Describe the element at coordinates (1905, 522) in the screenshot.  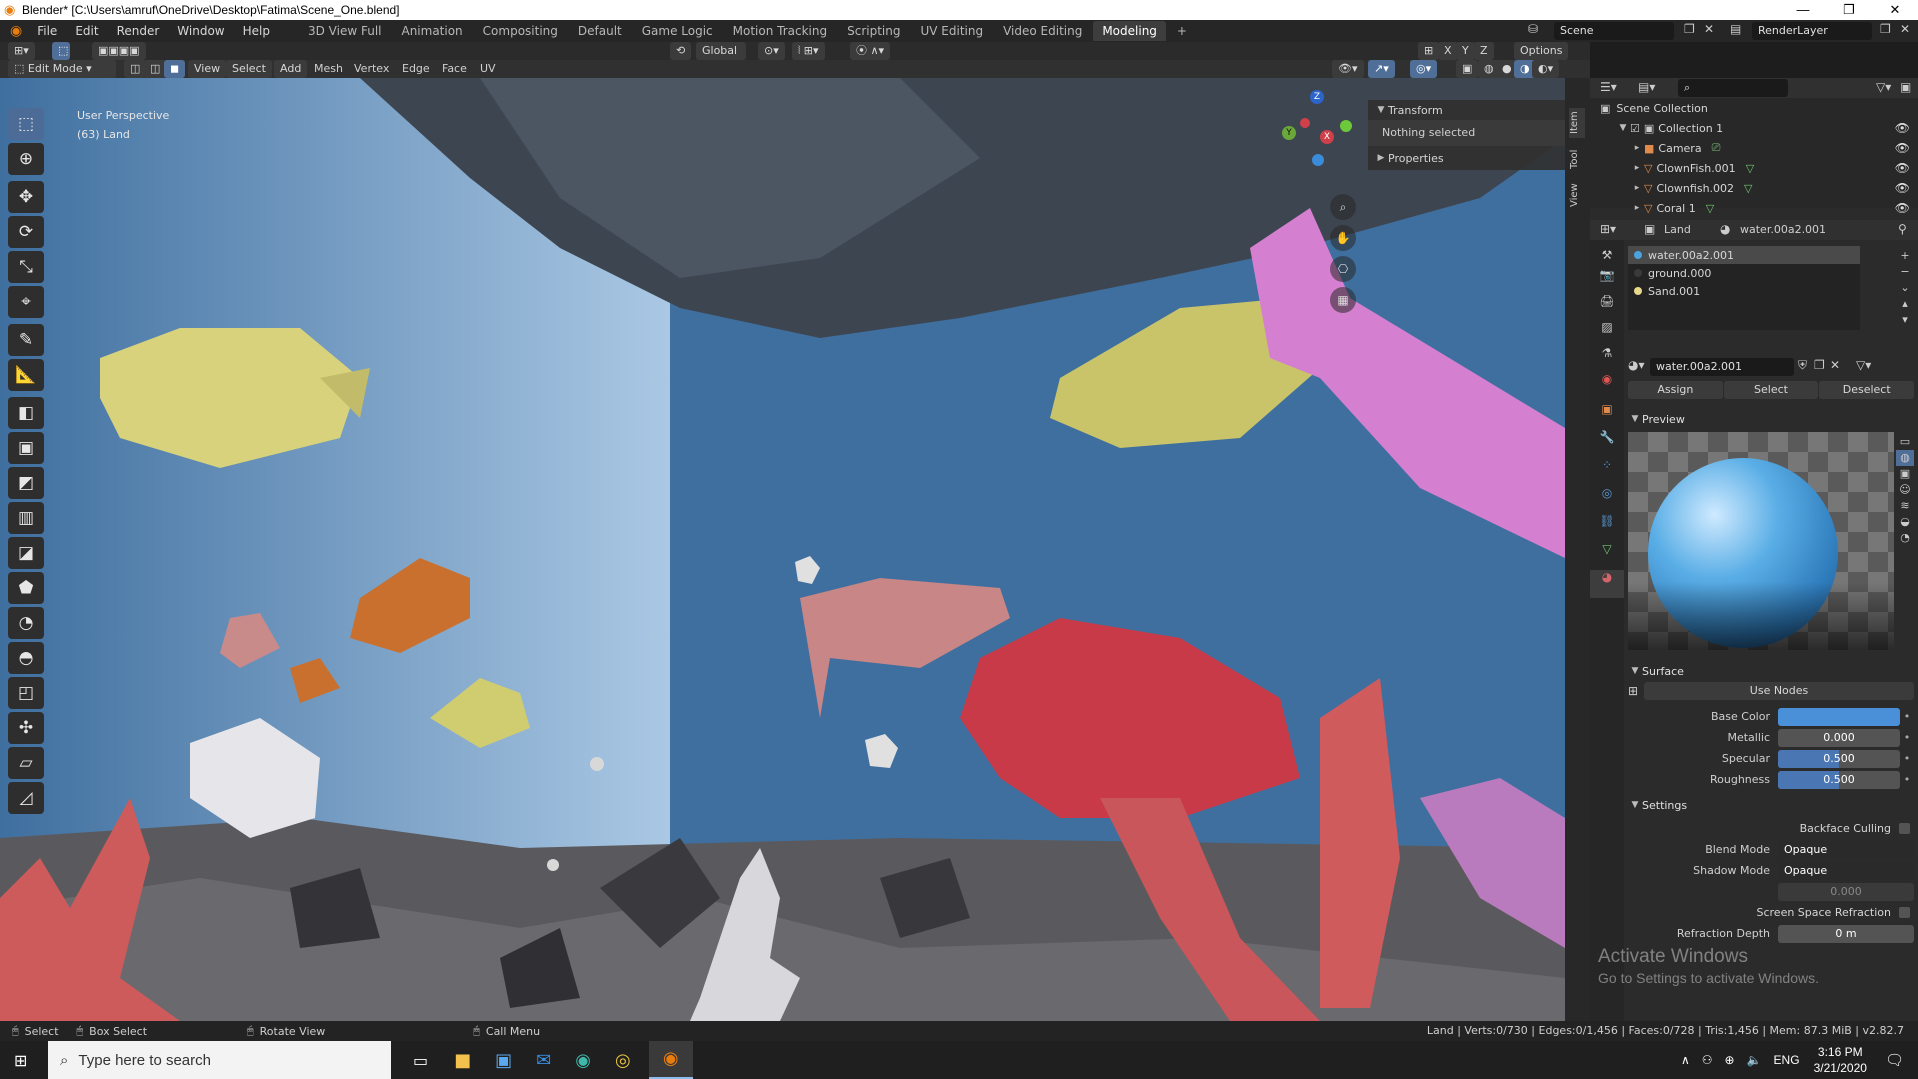
I see `preview-shaderball-icon: ◒` at that location.